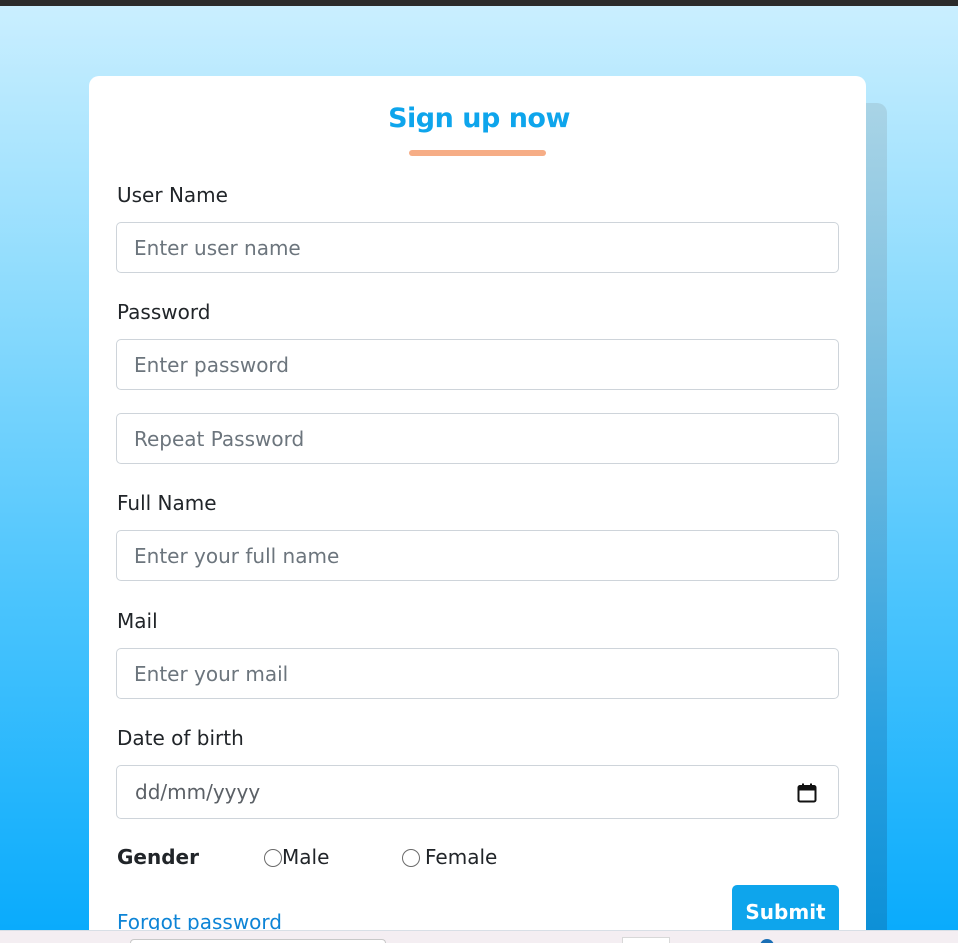 This screenshot has width=958, height=943. Describe the element at coordinates (477, 555) in the screenshot. I see `full-name-input` at that location.